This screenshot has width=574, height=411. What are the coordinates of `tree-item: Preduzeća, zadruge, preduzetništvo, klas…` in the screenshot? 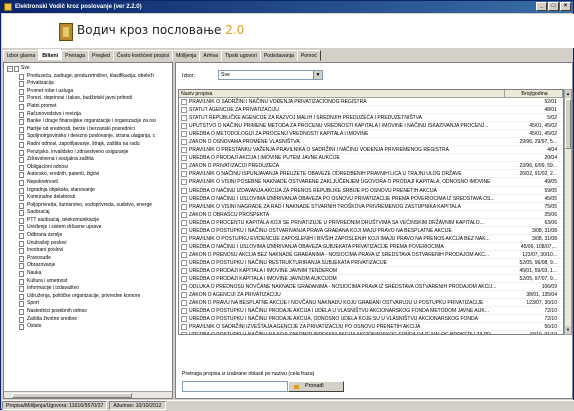 It's located at (89, 77).